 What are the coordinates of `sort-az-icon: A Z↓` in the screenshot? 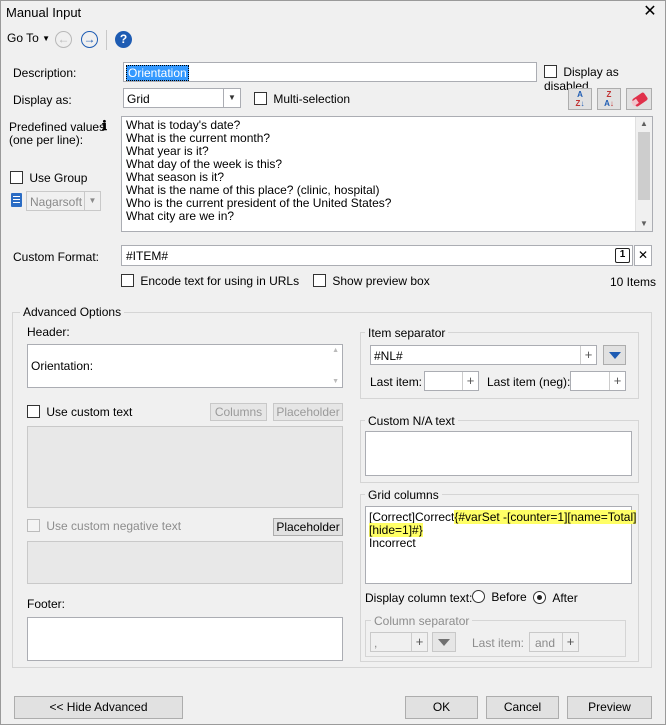 It's located at (580, 99).